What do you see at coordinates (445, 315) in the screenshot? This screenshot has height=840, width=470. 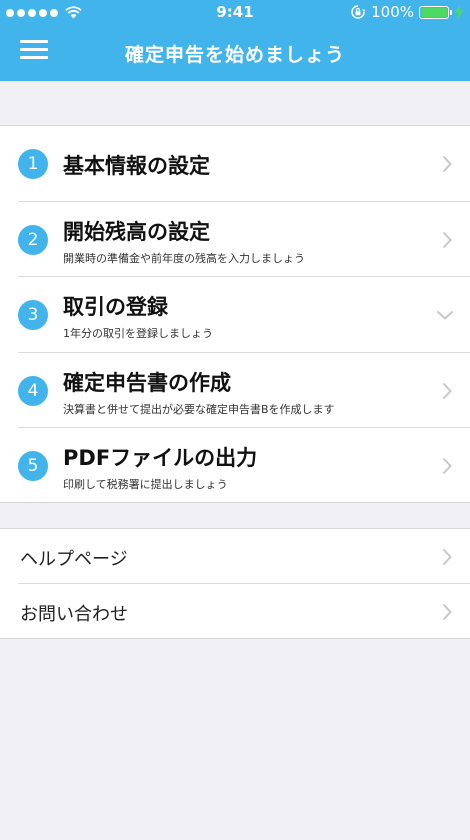 I see `chevron-down-icon` at bounding box center [445, 315].